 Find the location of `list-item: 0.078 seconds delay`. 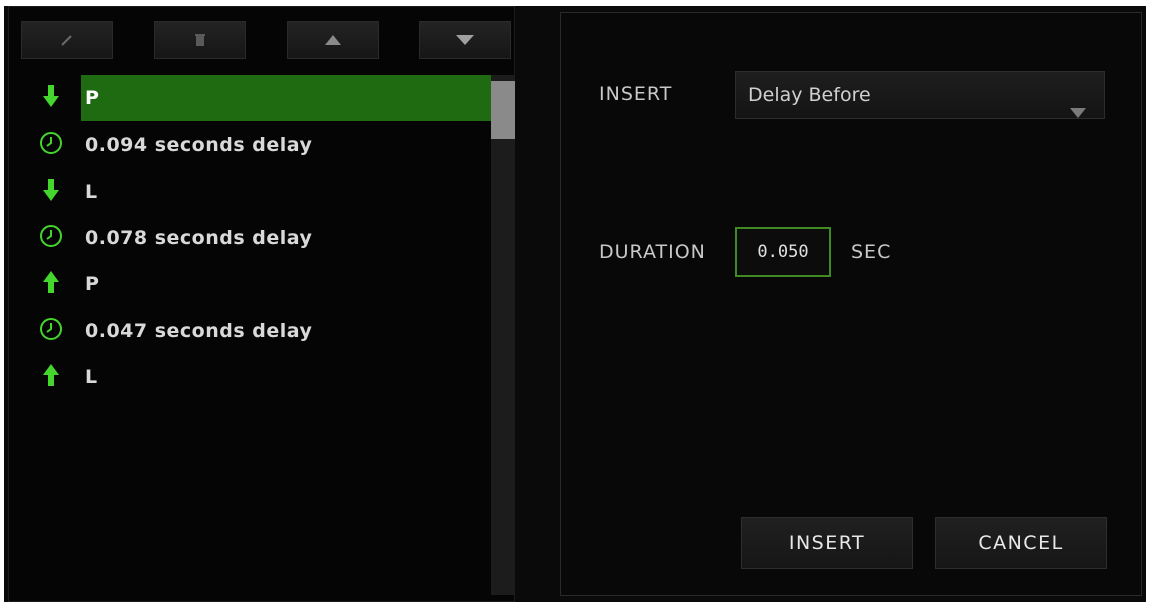

list-item: 0.078 seconds delay is located at coordinates (256, 238).